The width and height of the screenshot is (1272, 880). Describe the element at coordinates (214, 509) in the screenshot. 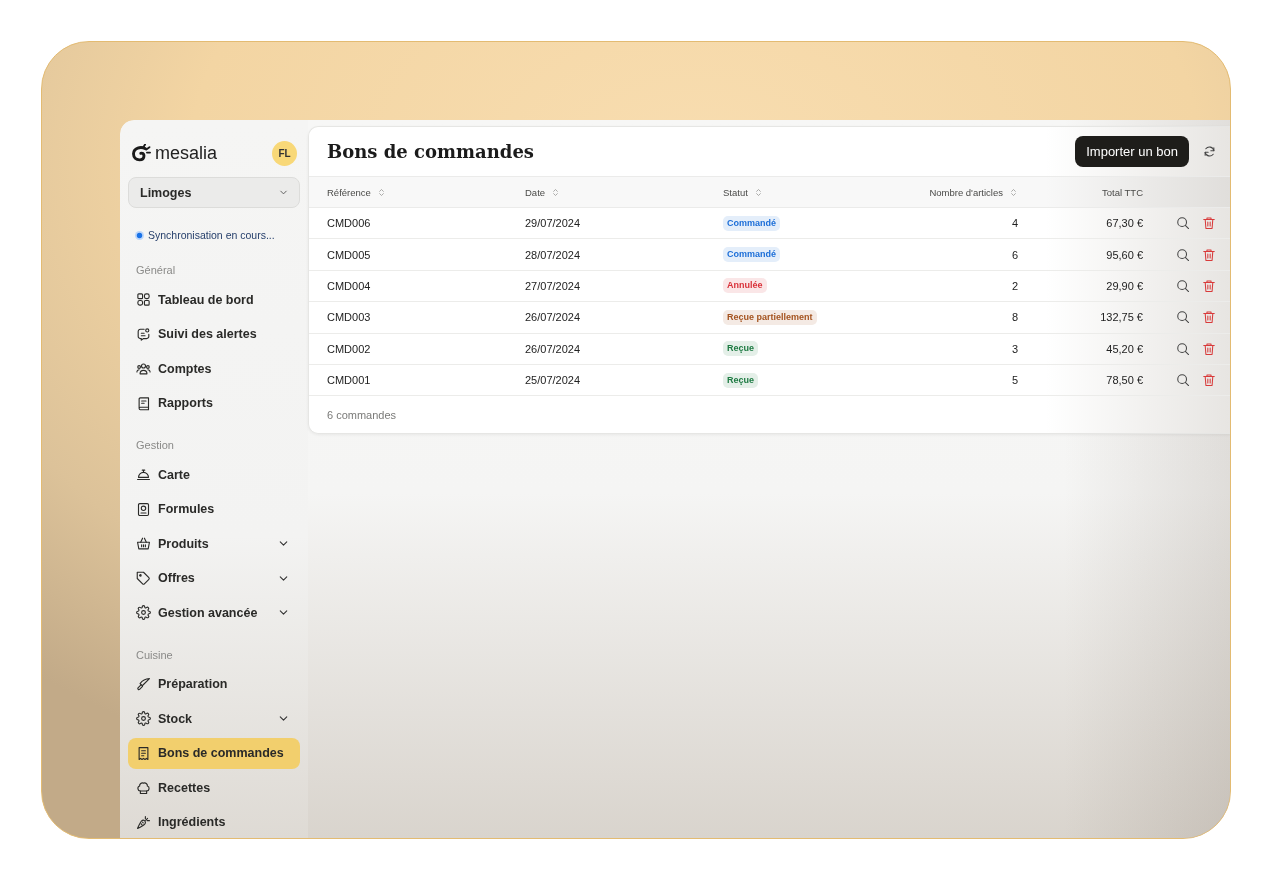

I see `nav-item: Formules` at that location.